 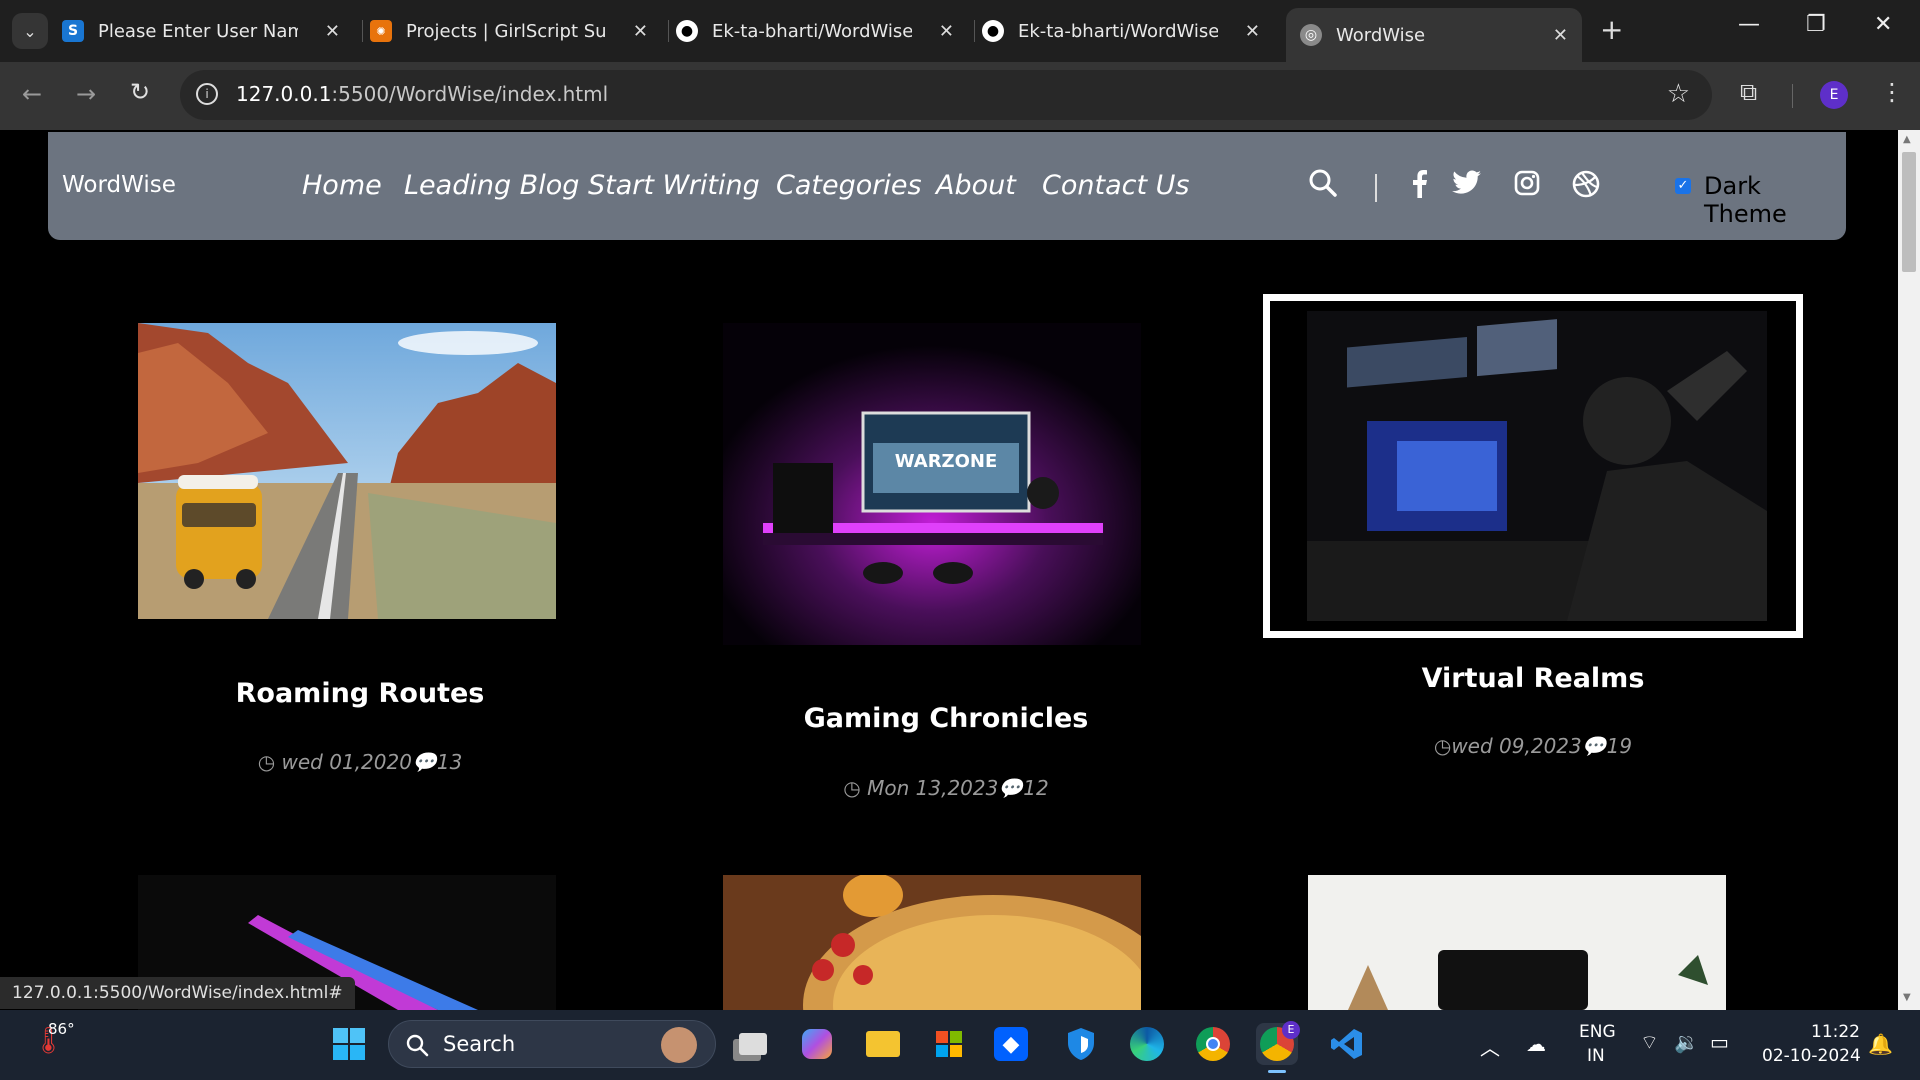 I want to click on active-app-indicator, so click(x=1277, y=1071).